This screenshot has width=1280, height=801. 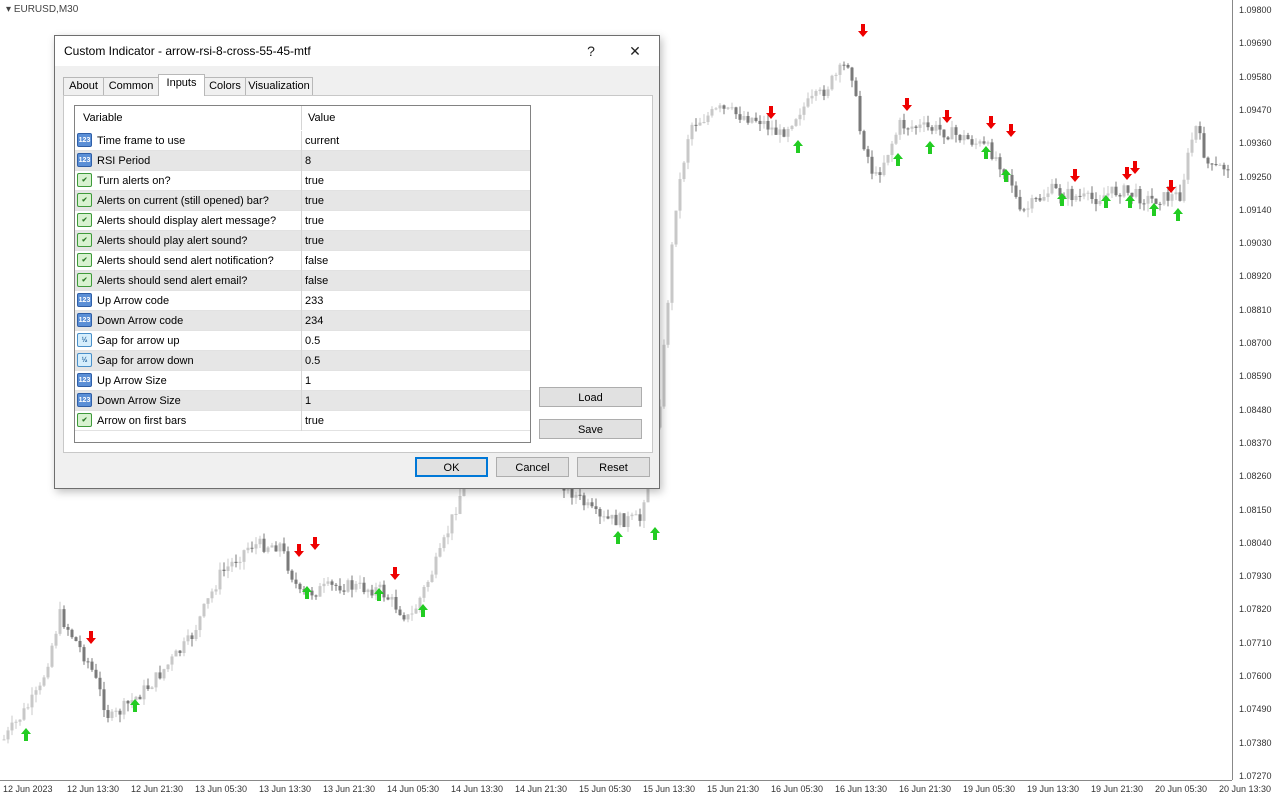 I want to click on input-variable-name: Alerts should display alert message?, so click(x=187, y=221).